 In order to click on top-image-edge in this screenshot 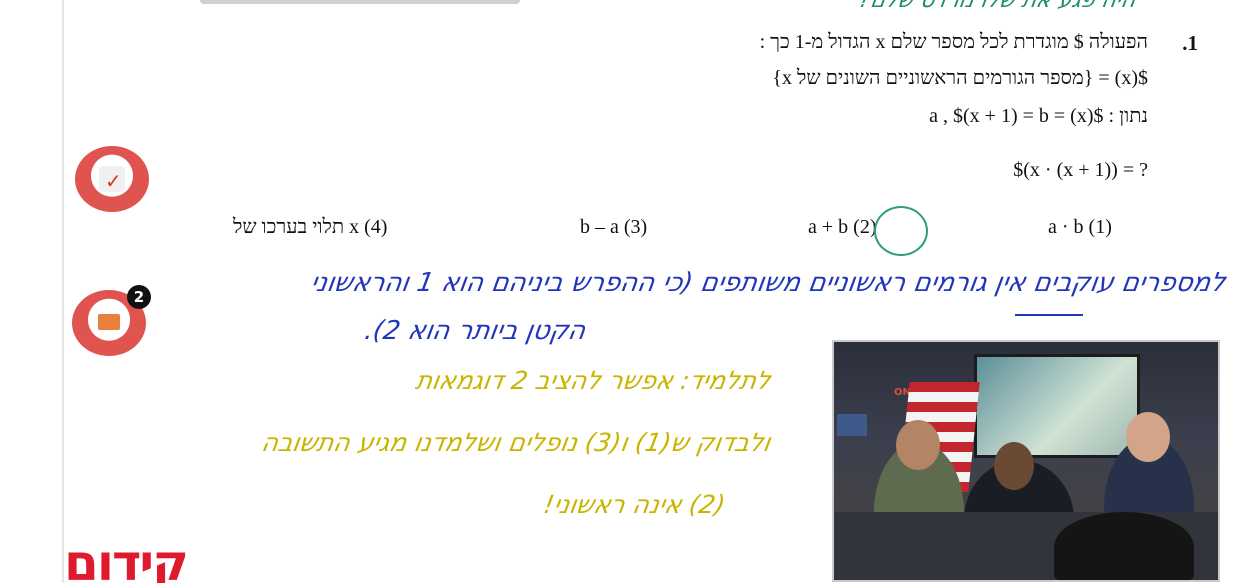, I will do `click(360, 2)`.